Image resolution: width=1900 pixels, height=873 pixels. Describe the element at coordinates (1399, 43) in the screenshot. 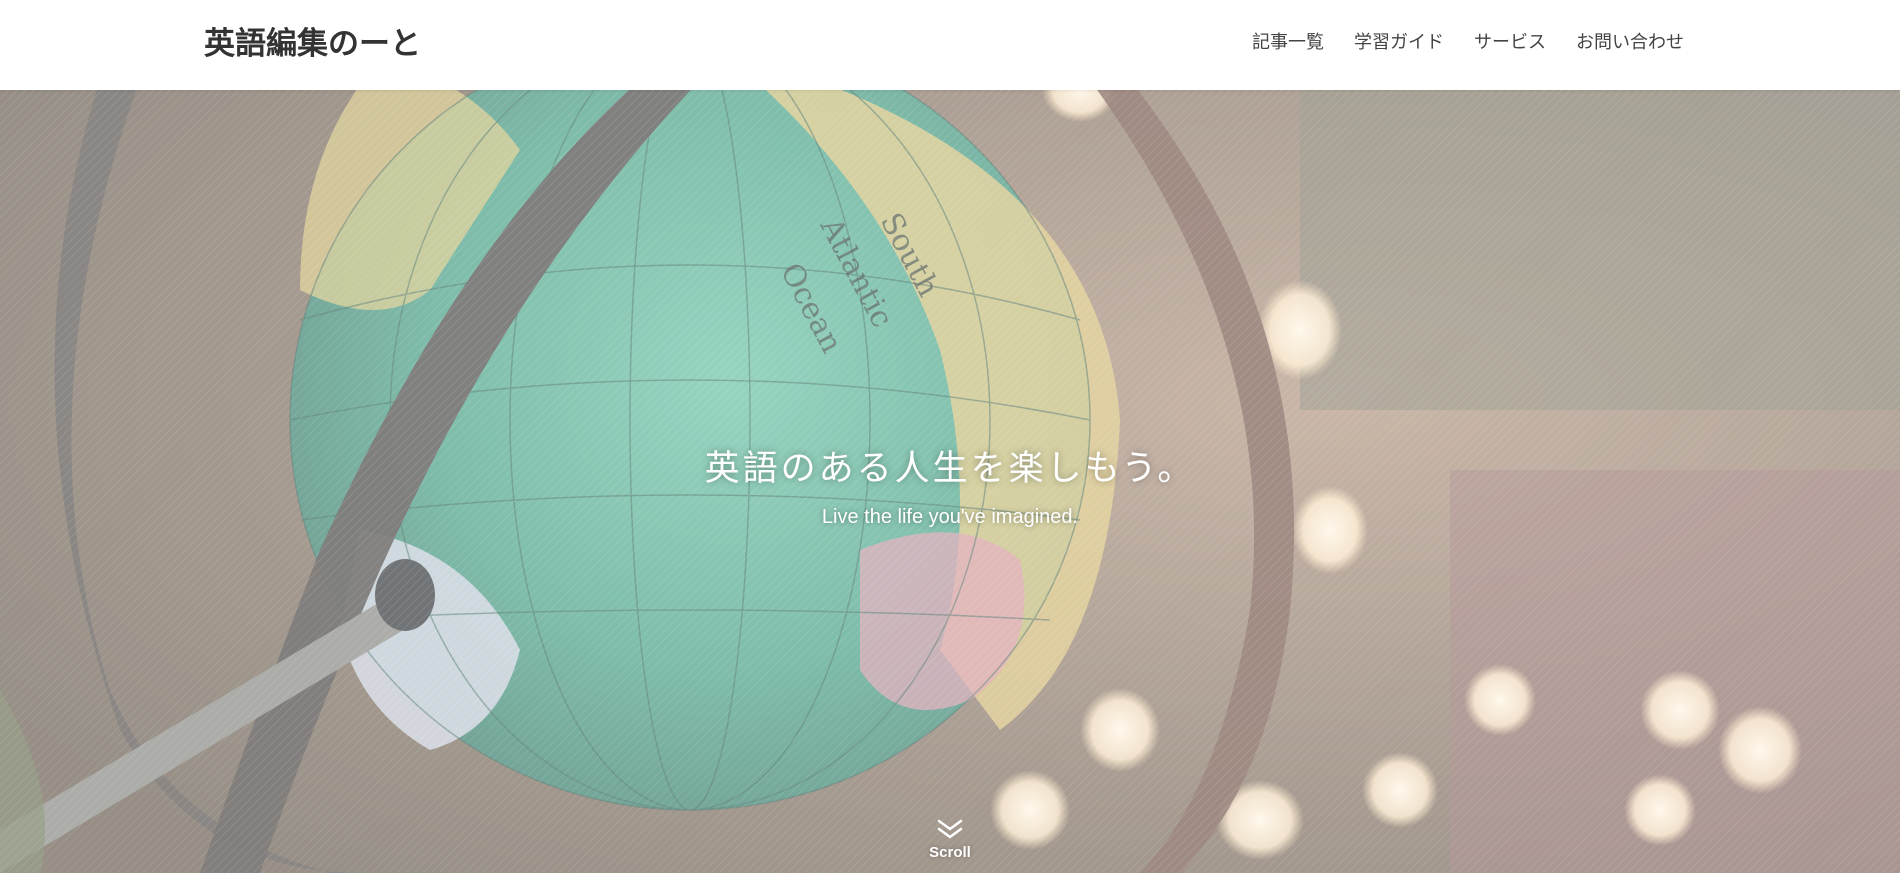

I see `nav-item-study-guide: 学習ガイド` at that location.